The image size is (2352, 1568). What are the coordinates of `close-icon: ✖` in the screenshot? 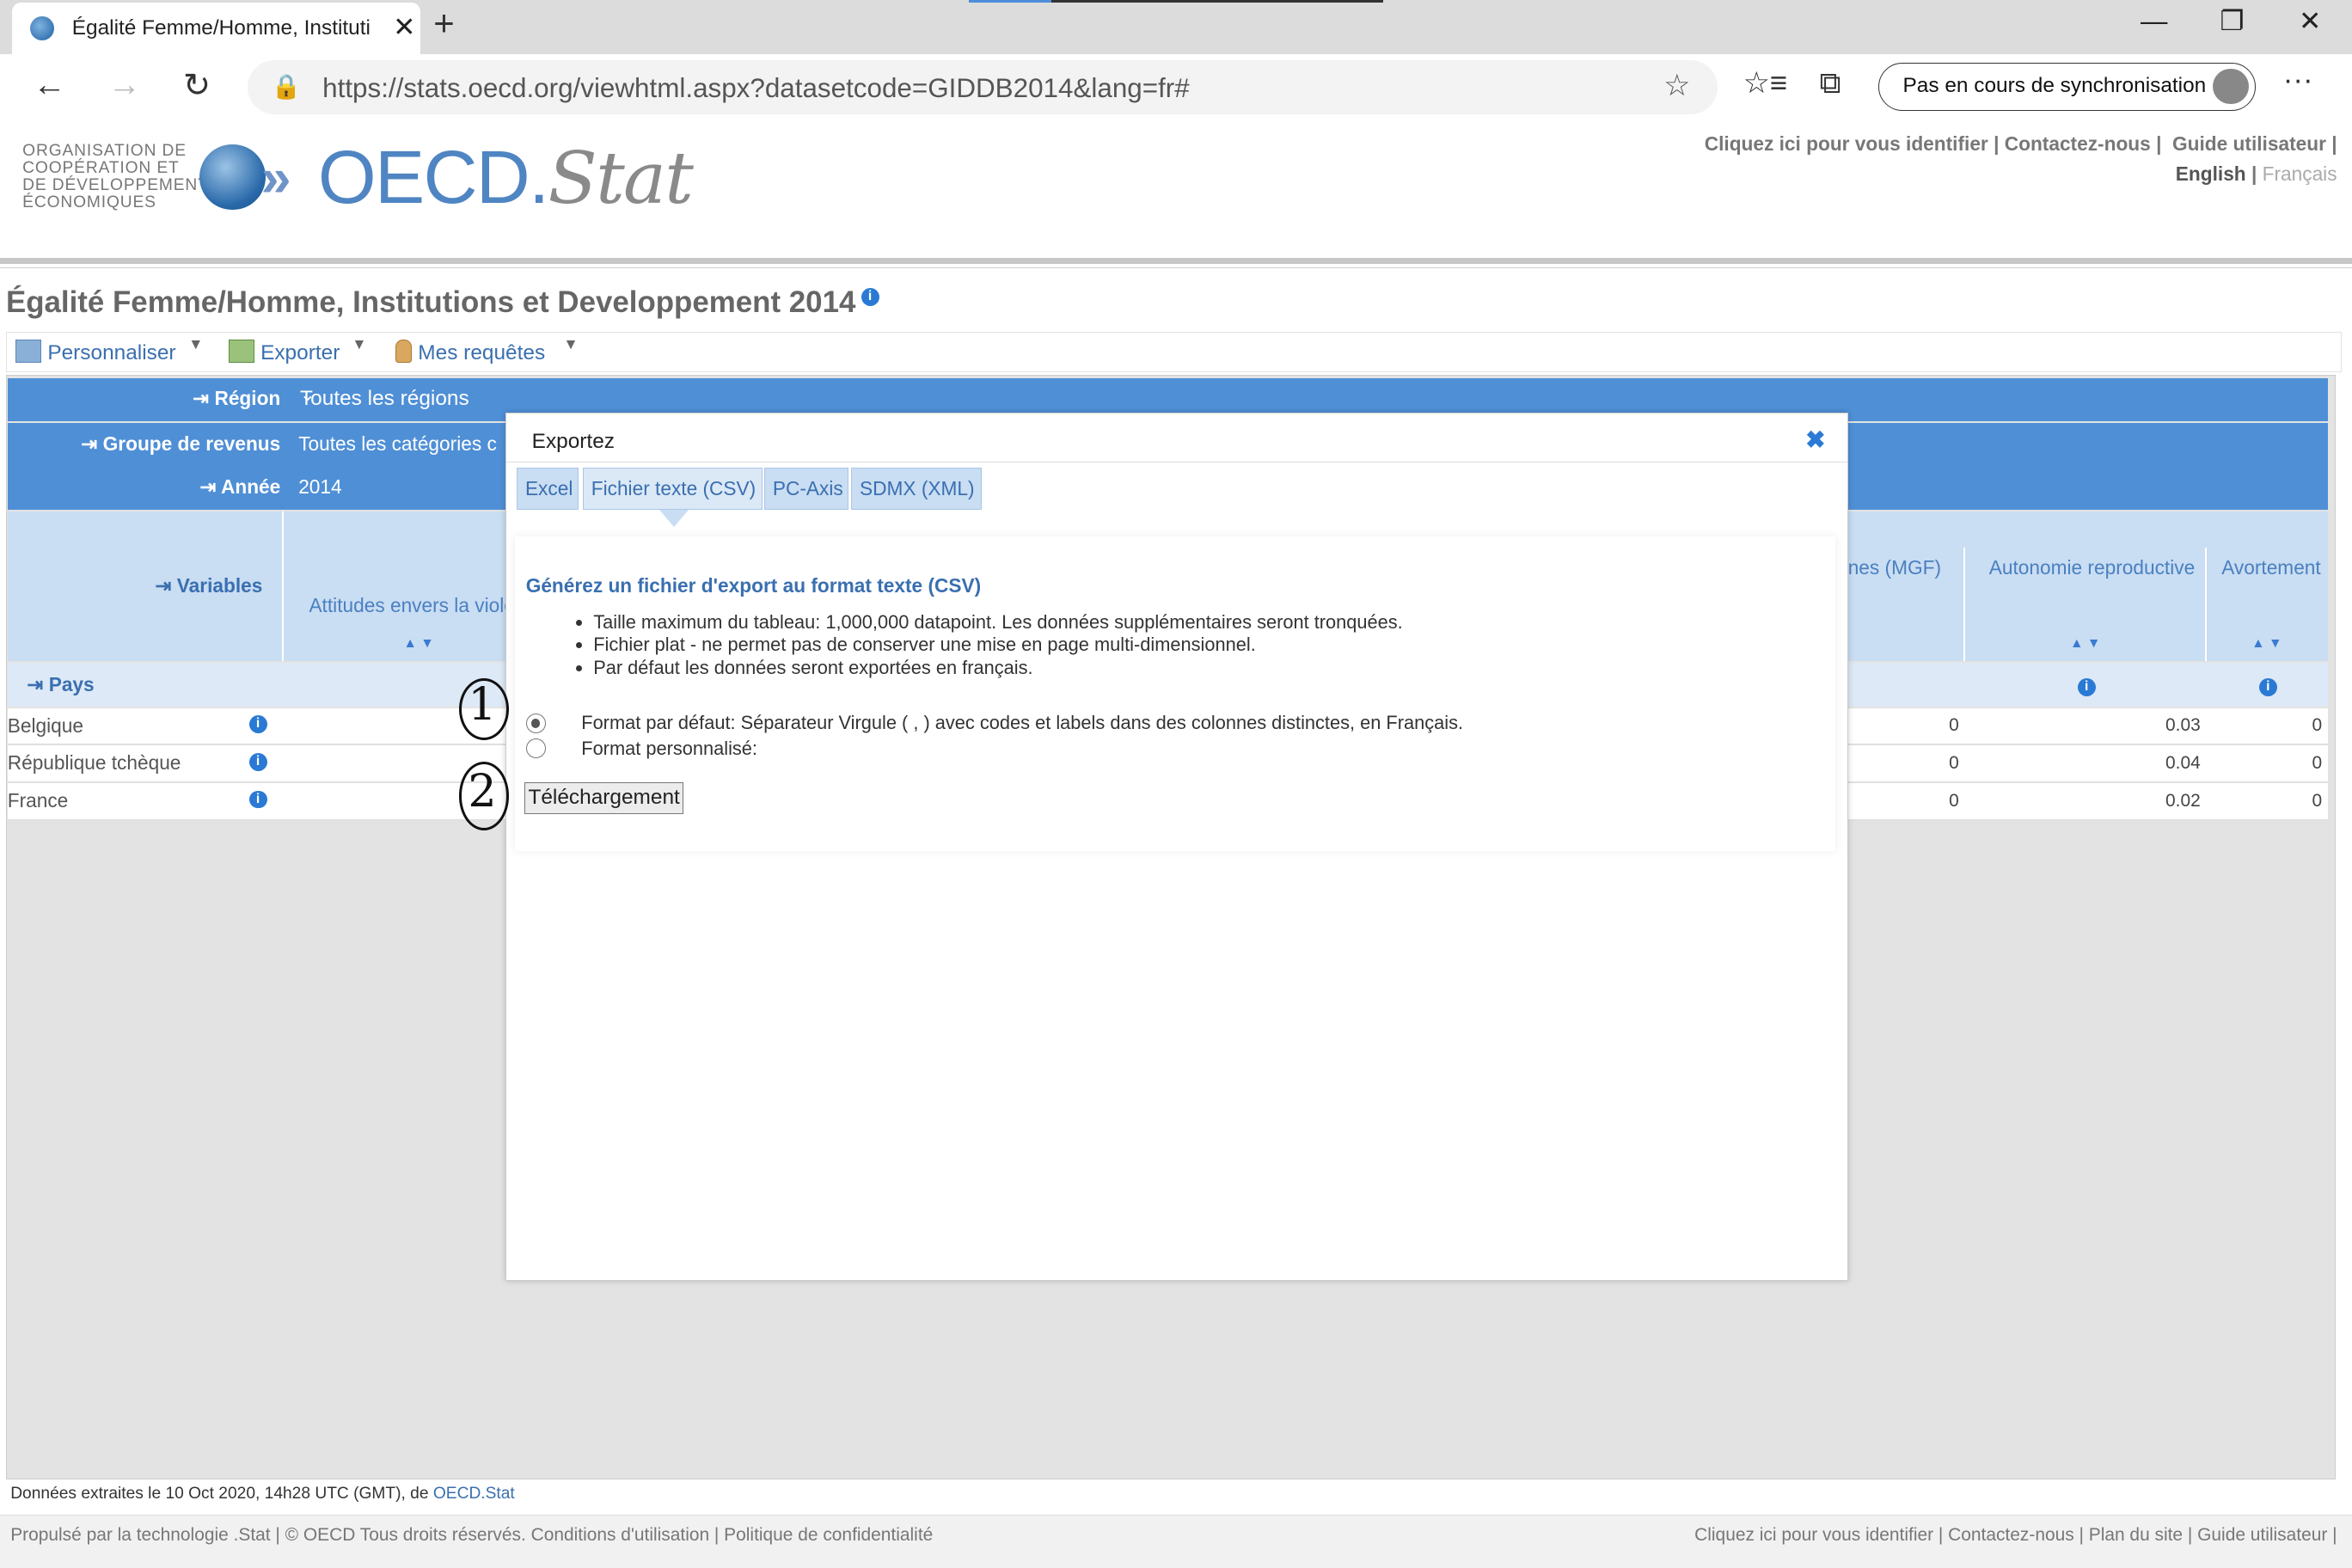 It's located at (1815, 440).